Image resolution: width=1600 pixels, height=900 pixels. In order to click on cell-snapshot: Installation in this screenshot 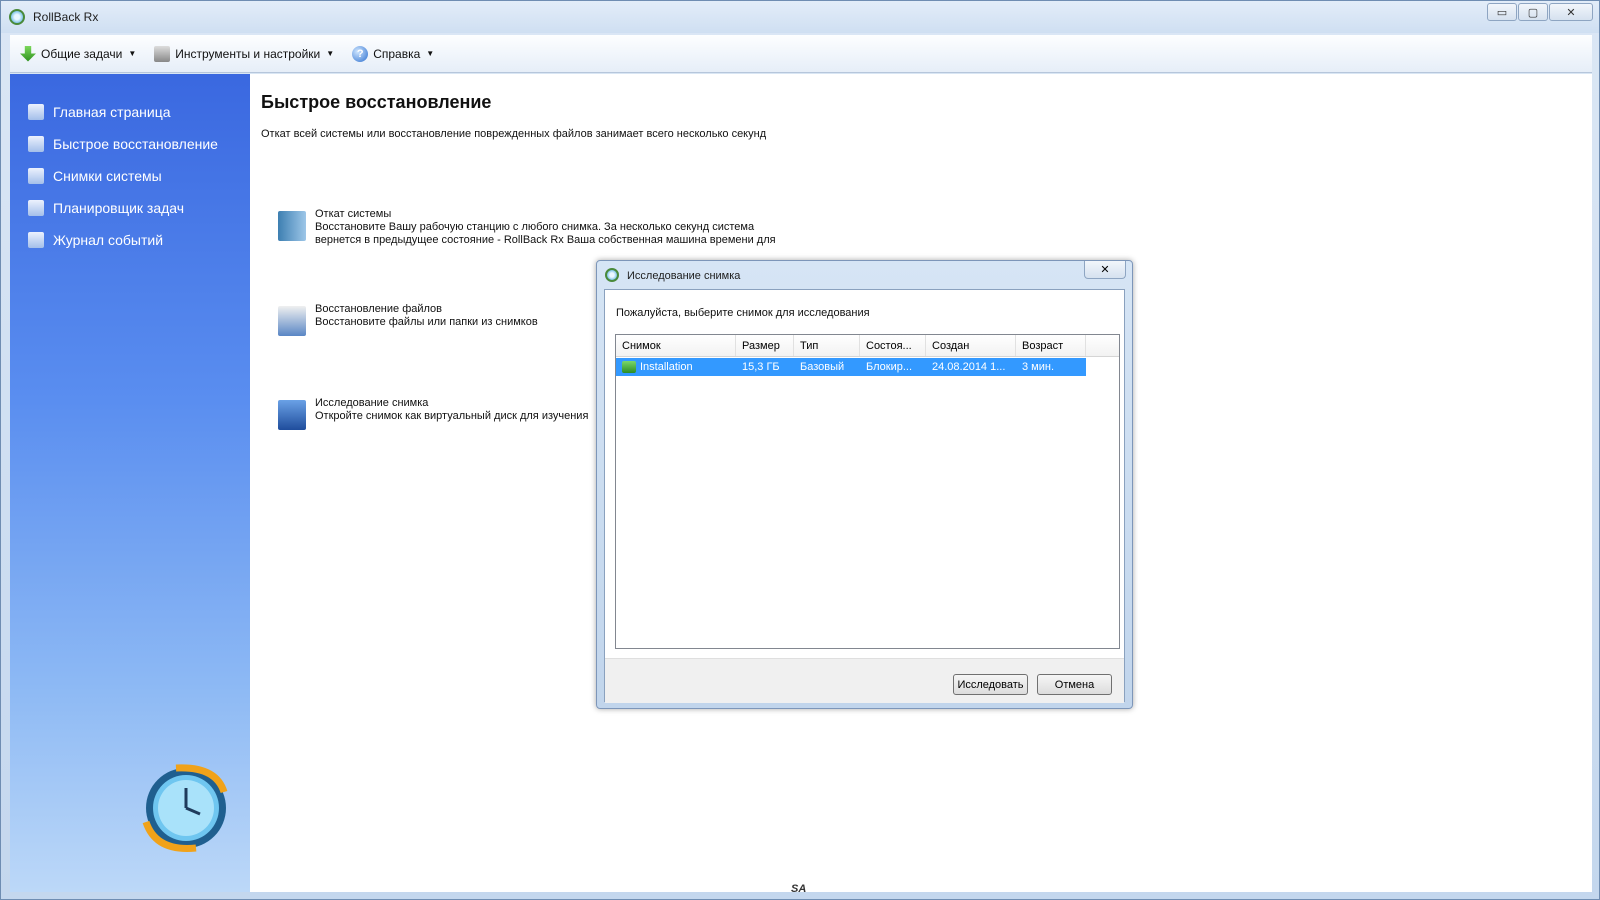, I will do `click(676, 367)`.